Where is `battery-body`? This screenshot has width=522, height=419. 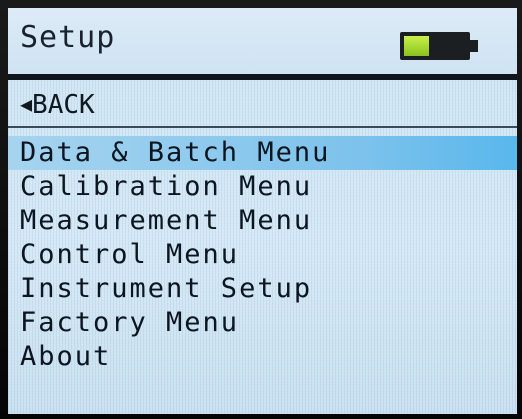 battery-body is located at coordinates (435, 46).